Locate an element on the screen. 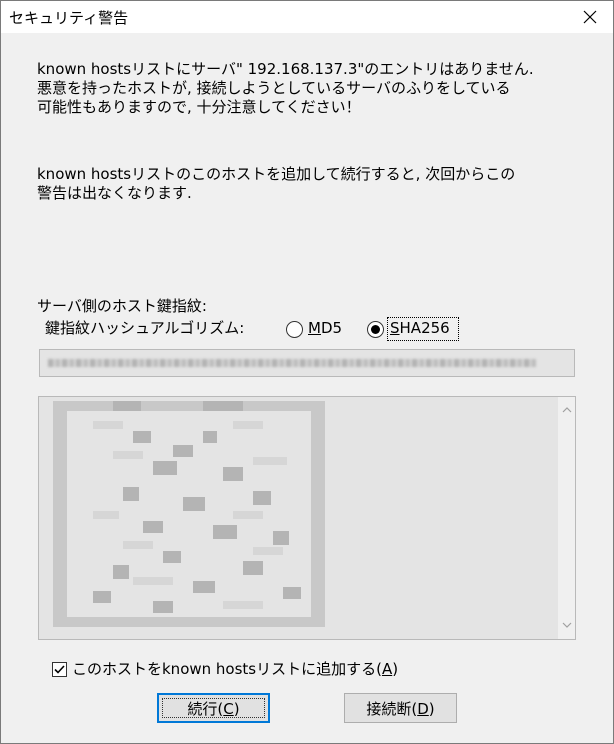 The width and height of the screenshot is (614, 744). sha256-radio-label: SHA256 is located at coordinates (420, 328).